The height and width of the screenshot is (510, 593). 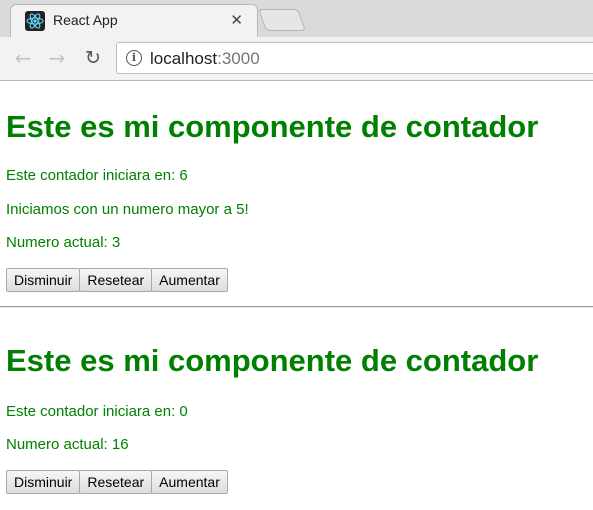 I want to click on close-icon: ✕, so click(x=236, y=21).